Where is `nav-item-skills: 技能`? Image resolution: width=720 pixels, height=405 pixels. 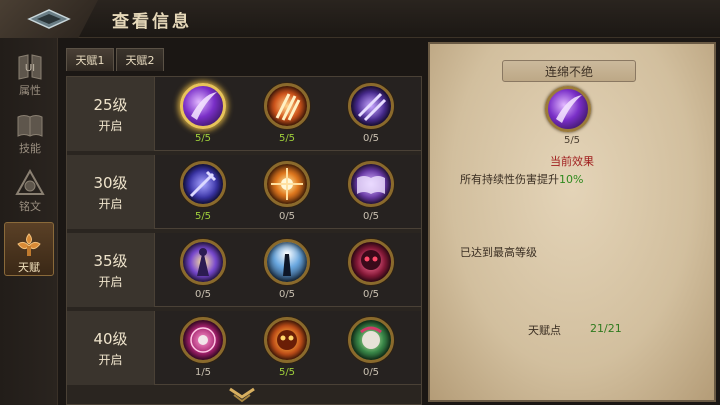 nav-item-skills: 技能 is located at coordinates (30, 131).